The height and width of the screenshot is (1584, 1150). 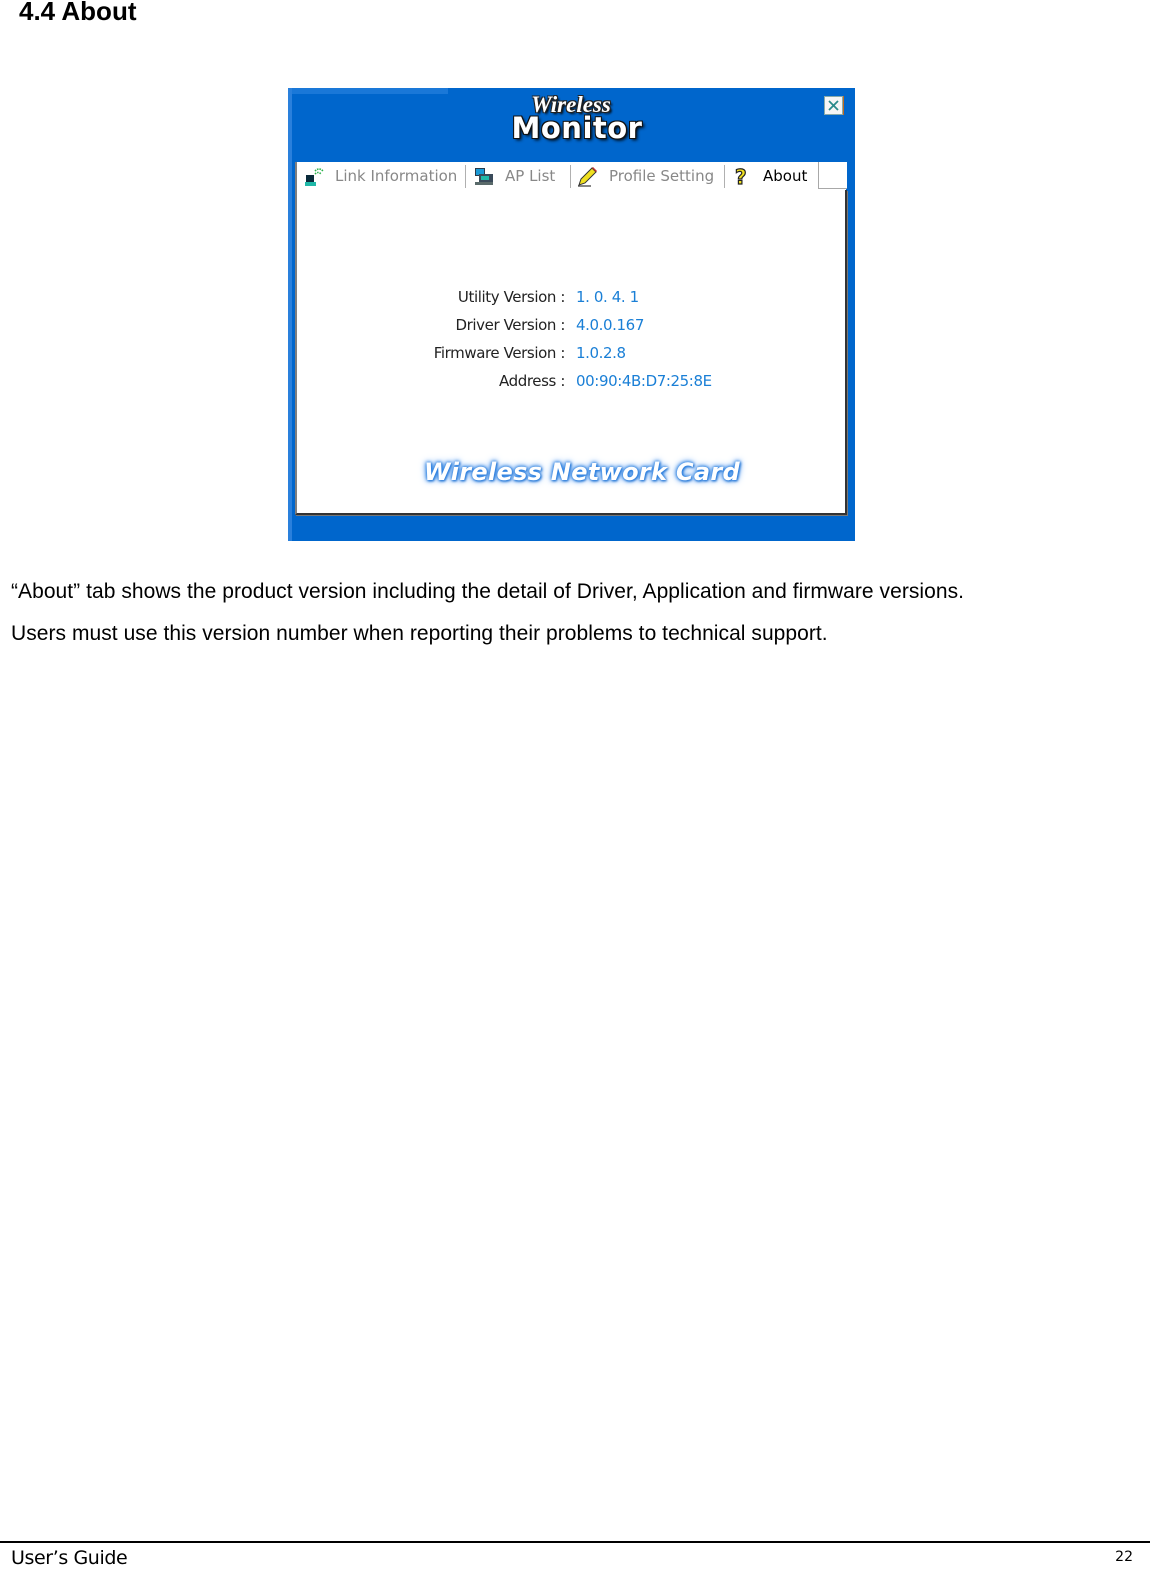 I want to click on question-mark-icon: ?, so click(x=740, y=176).